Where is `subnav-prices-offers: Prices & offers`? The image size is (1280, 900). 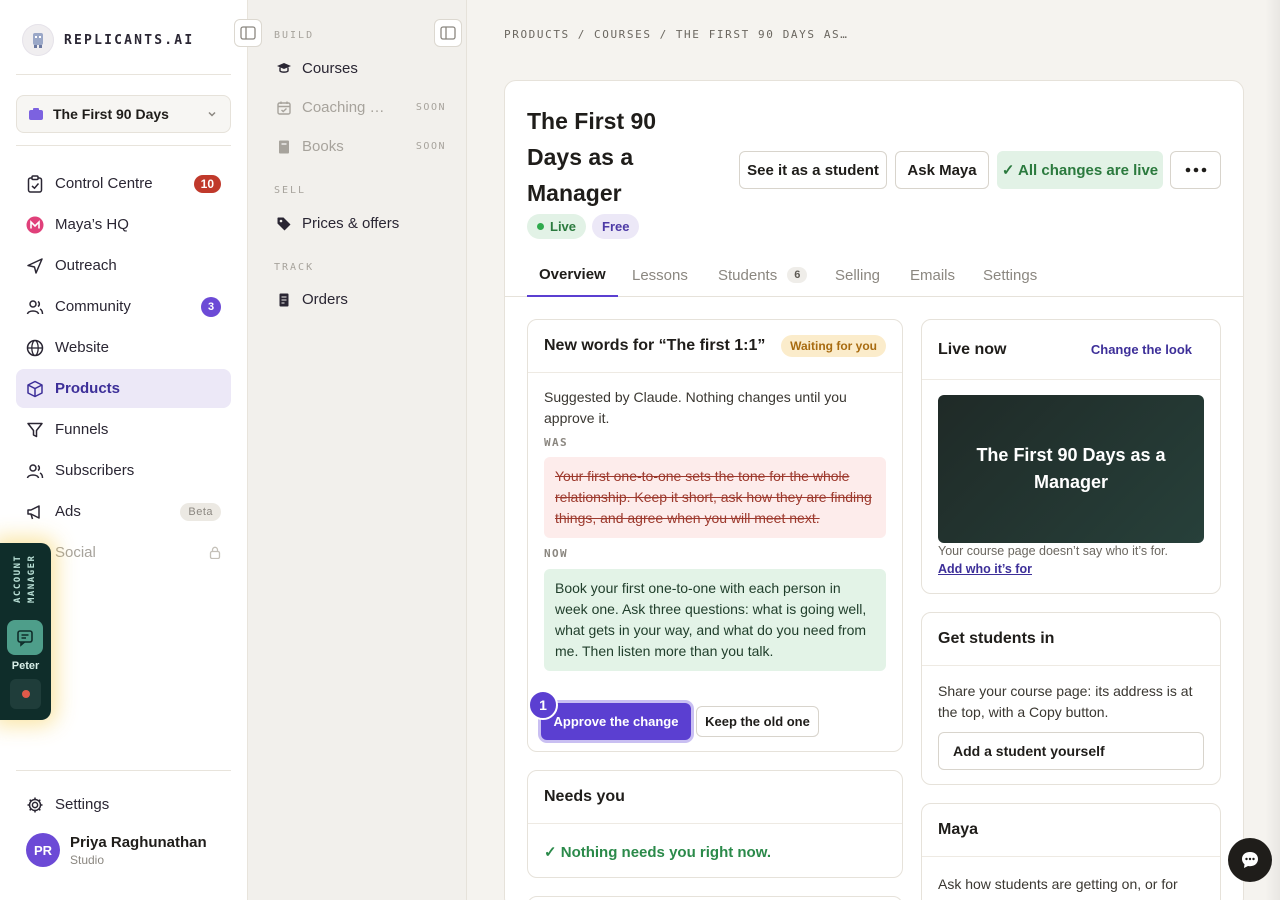
subnav-prices-offers: Prices & offers is located at coordinates (361, 223).